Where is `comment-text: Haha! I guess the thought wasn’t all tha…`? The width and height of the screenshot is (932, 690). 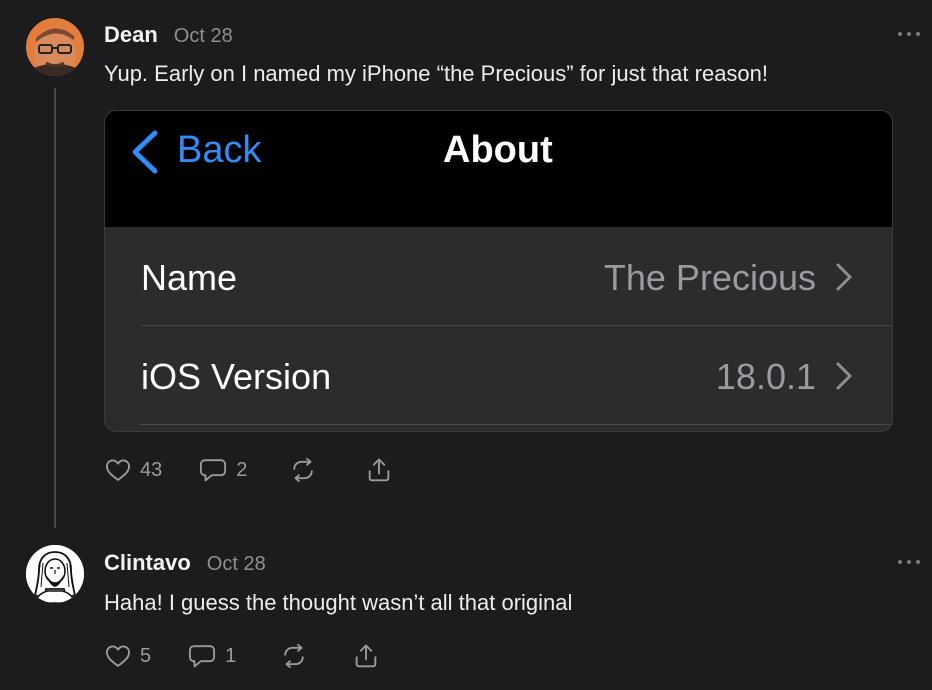 comment-text: Haha! I guess the thought wasn’t all tha… is located at coordinates (338, 602).